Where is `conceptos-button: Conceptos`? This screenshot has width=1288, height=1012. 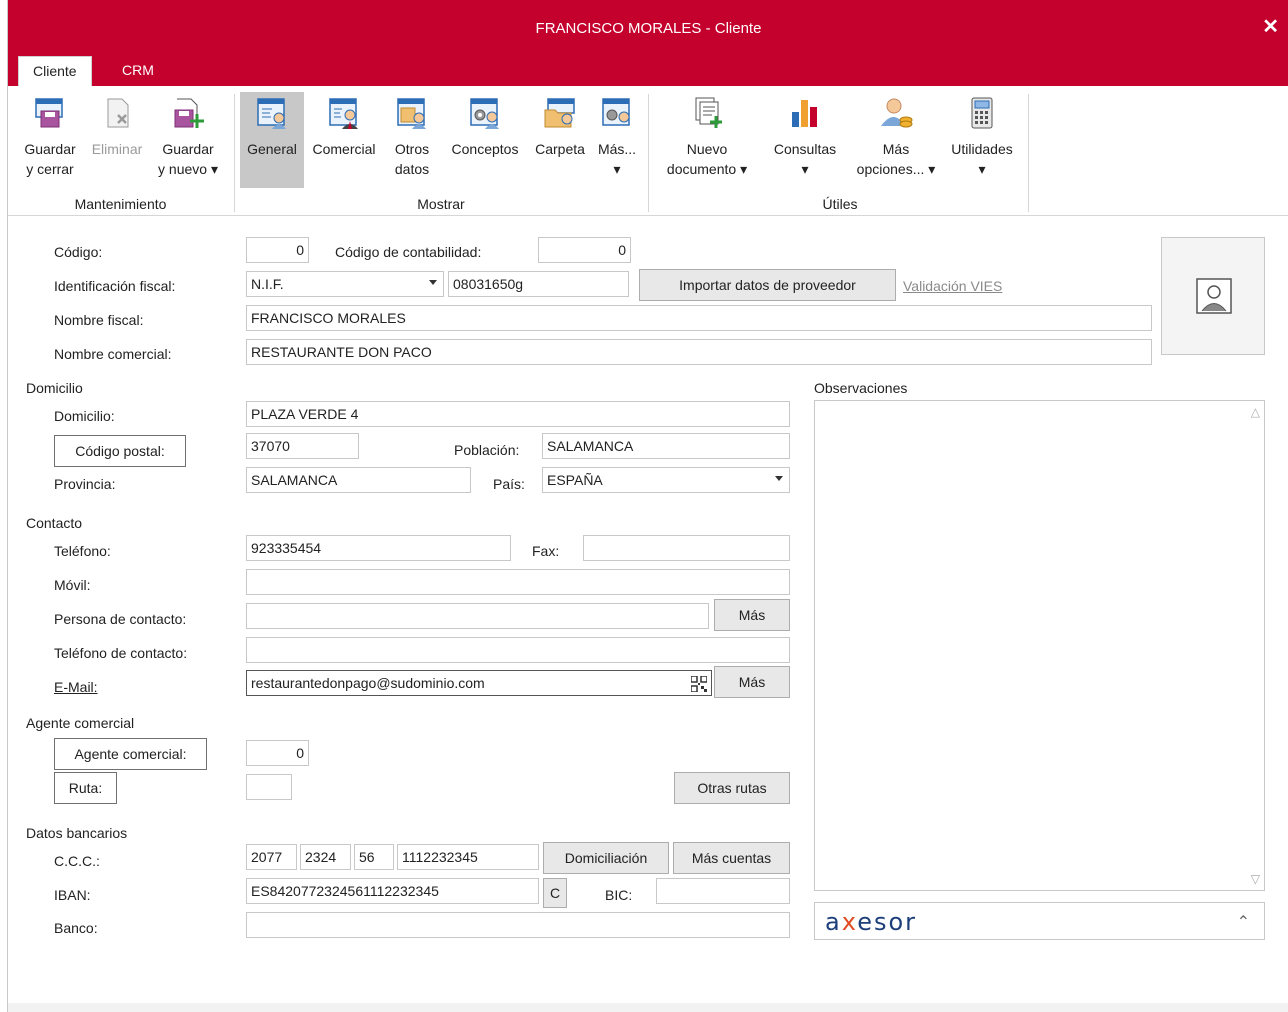
conceptos-button: Conceptos is located at coordinates (485, 140).